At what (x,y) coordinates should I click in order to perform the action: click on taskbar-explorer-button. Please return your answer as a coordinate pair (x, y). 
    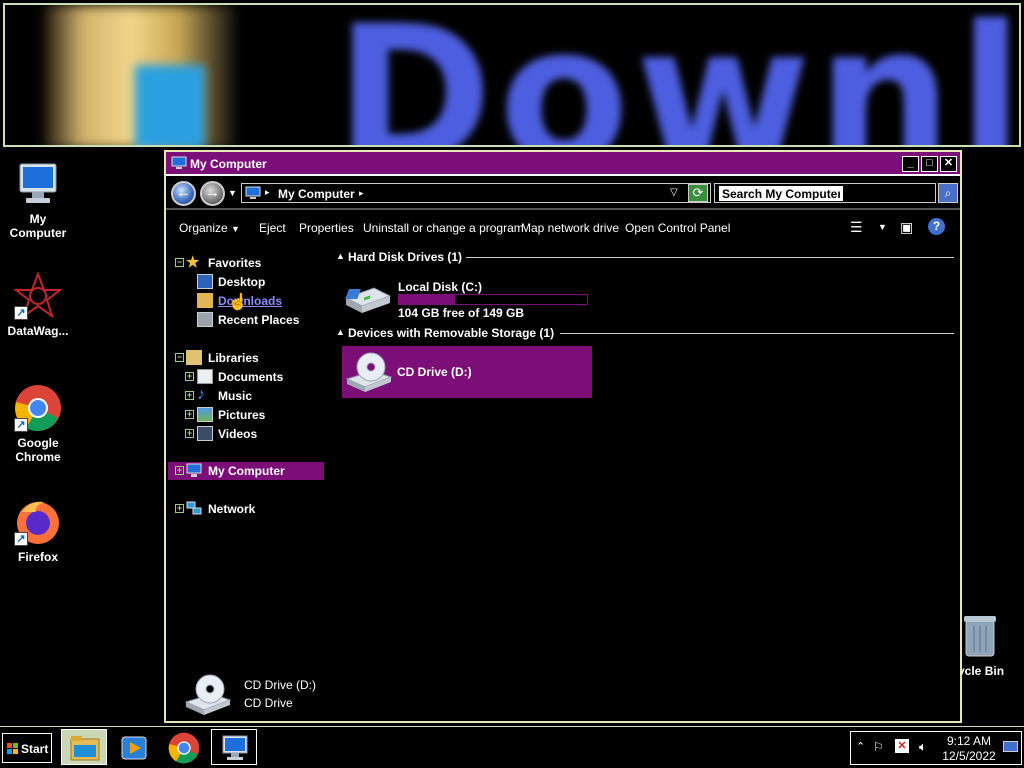
    Looking at the image, I should click on (84, 747).